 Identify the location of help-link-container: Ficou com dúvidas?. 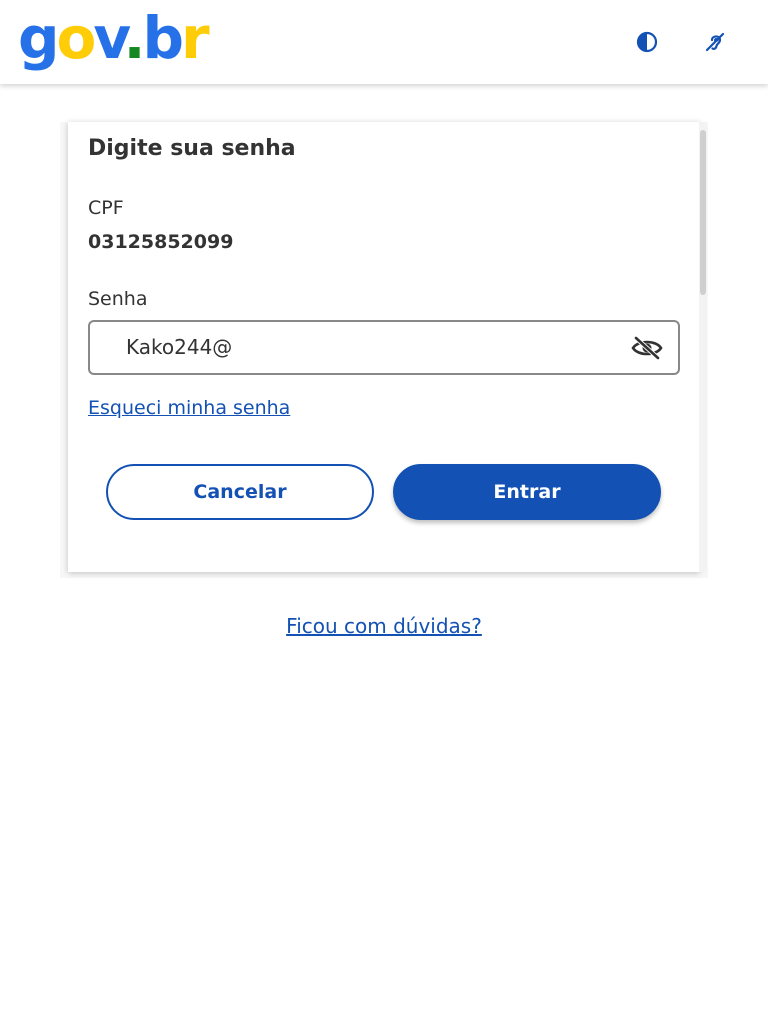
(384, 626).